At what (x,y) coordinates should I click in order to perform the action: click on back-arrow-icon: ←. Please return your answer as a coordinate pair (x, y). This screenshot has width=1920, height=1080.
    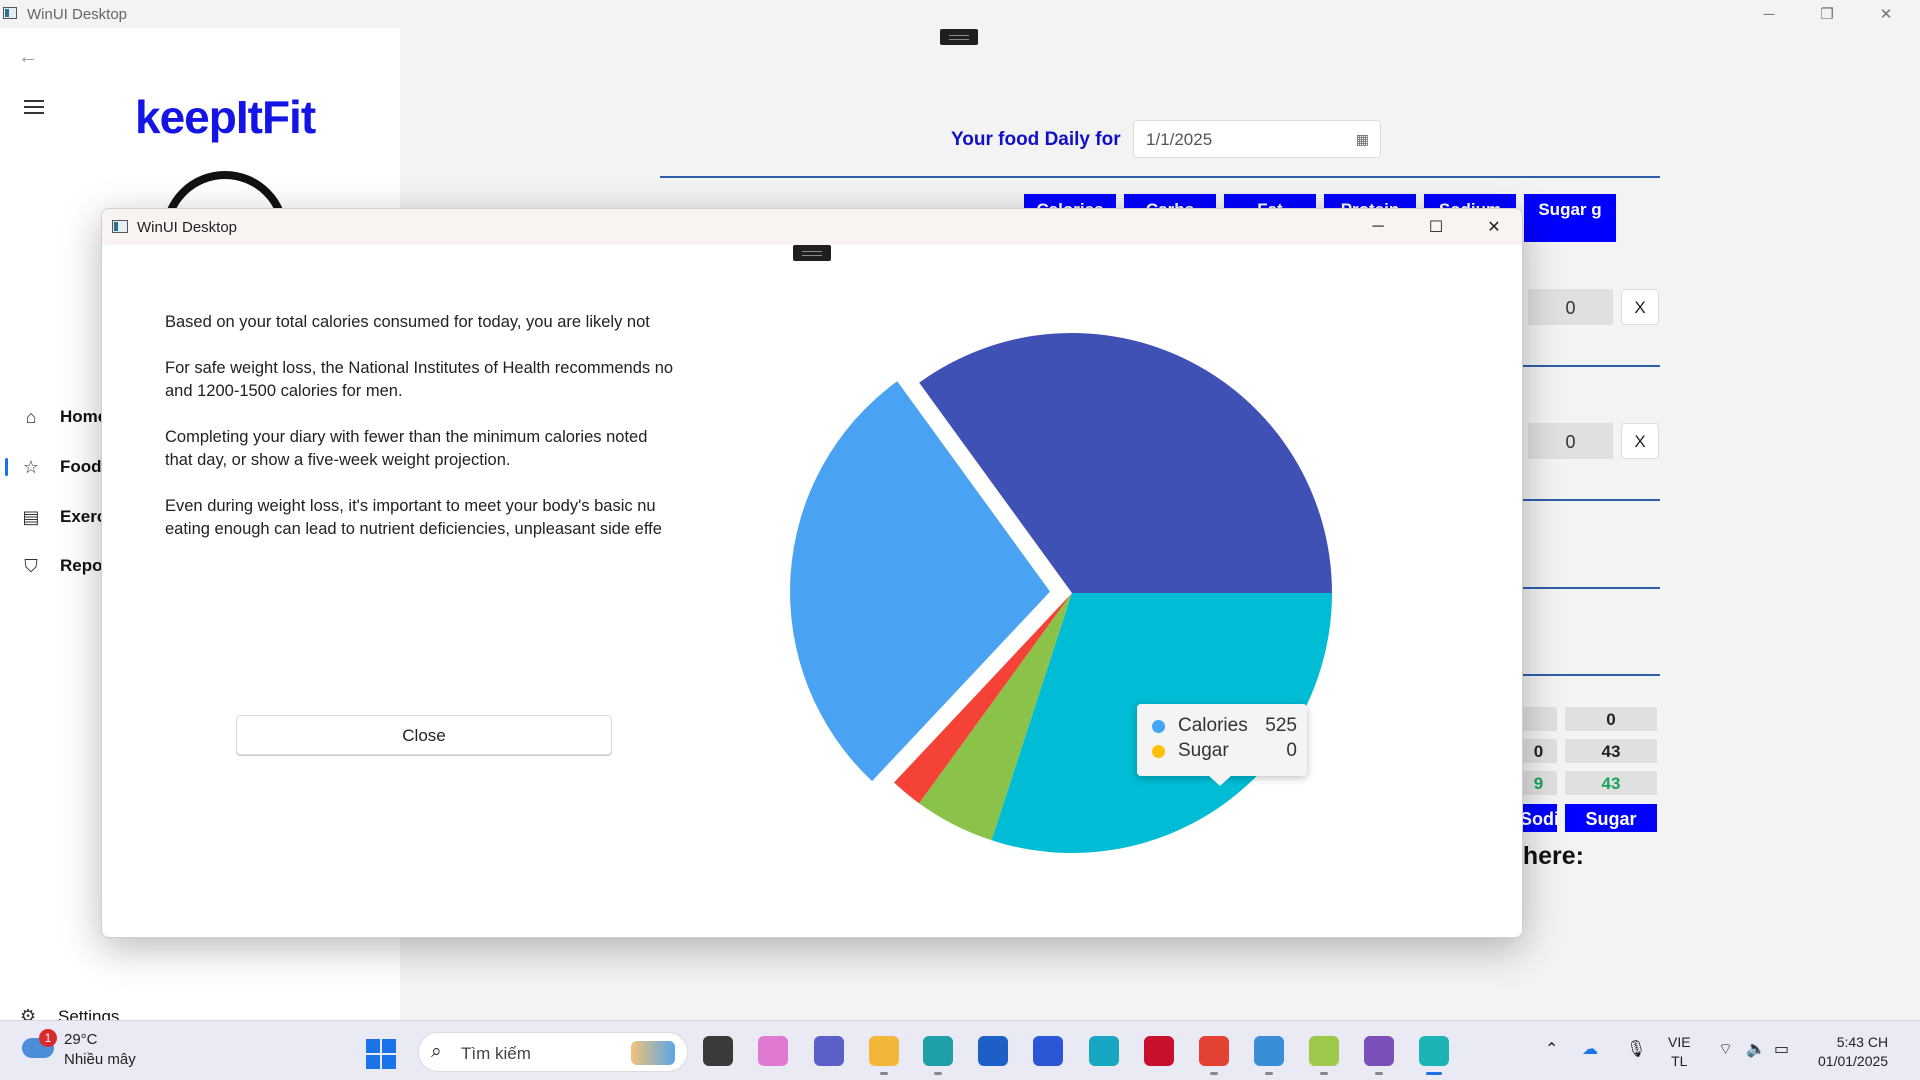
    Looking at the image, I should click on (28, 57).